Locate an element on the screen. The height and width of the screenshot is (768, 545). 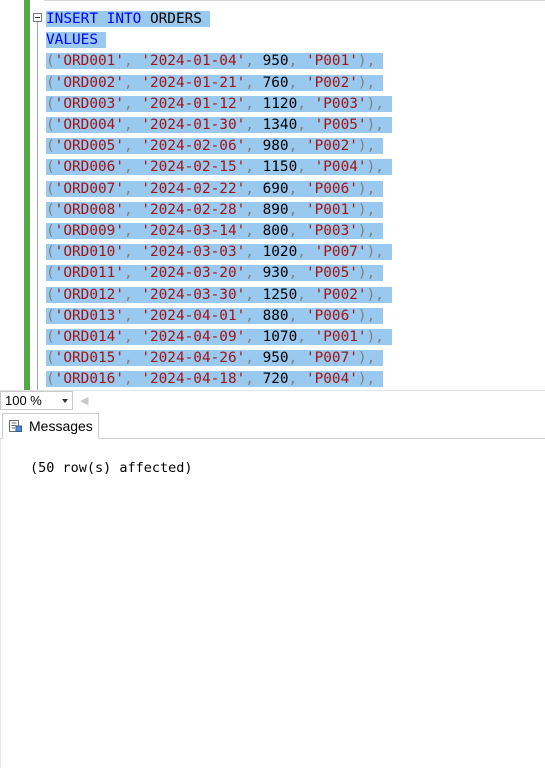
code-line: ('ORD009', '2024-03-14', 800, 'P003'), is located at coordinates (215, 231).